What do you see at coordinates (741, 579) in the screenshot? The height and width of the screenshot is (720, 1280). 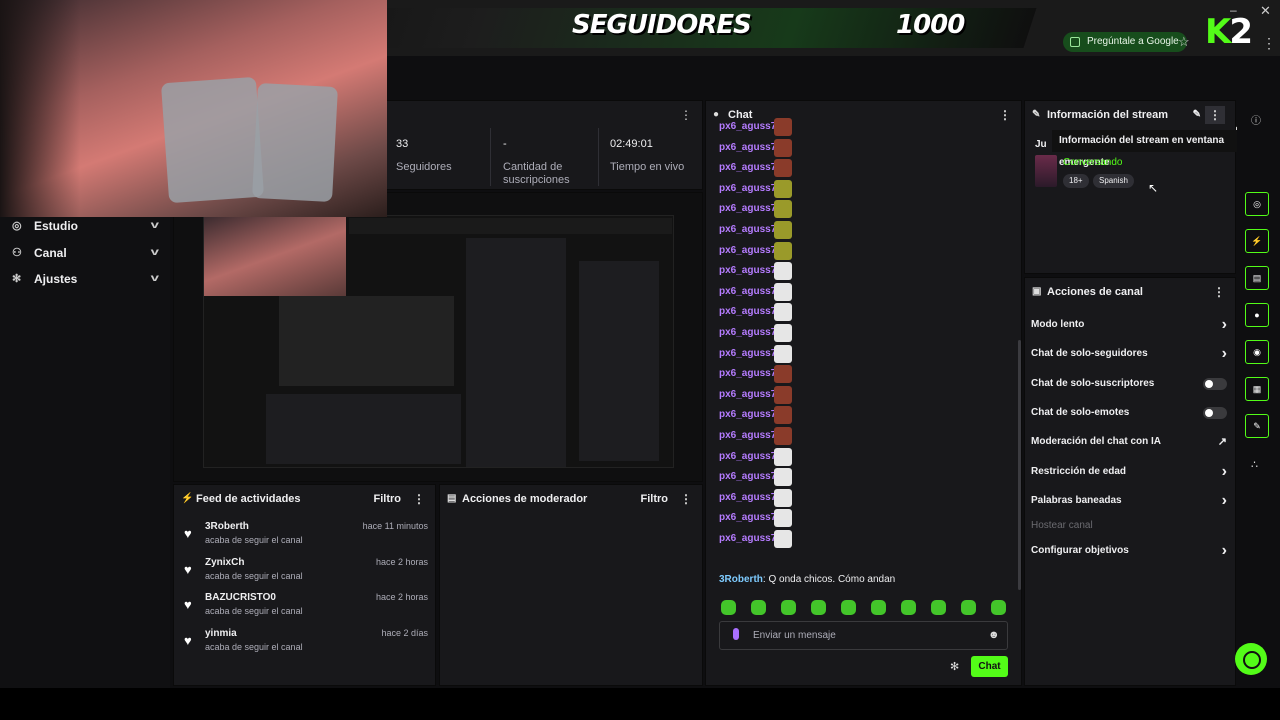 I see `chat-username: 3Roberth` at bounding box center [741, 579].